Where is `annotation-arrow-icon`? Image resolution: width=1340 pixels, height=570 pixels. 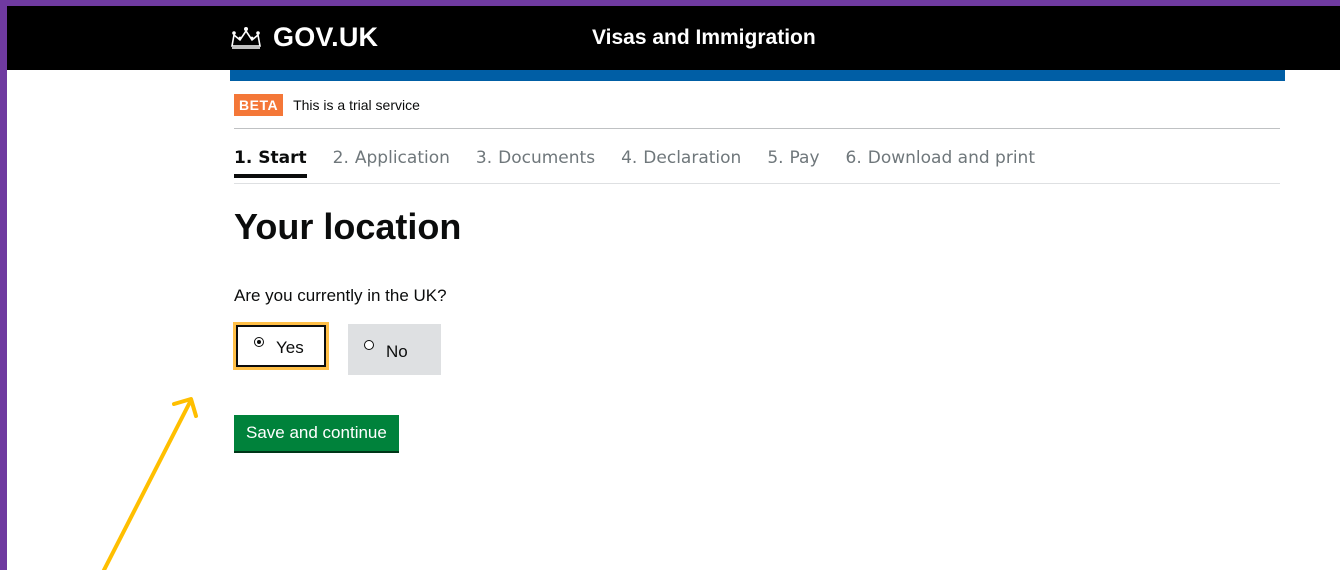 annotation-arrow-icon is located at coordinates (150, 483).